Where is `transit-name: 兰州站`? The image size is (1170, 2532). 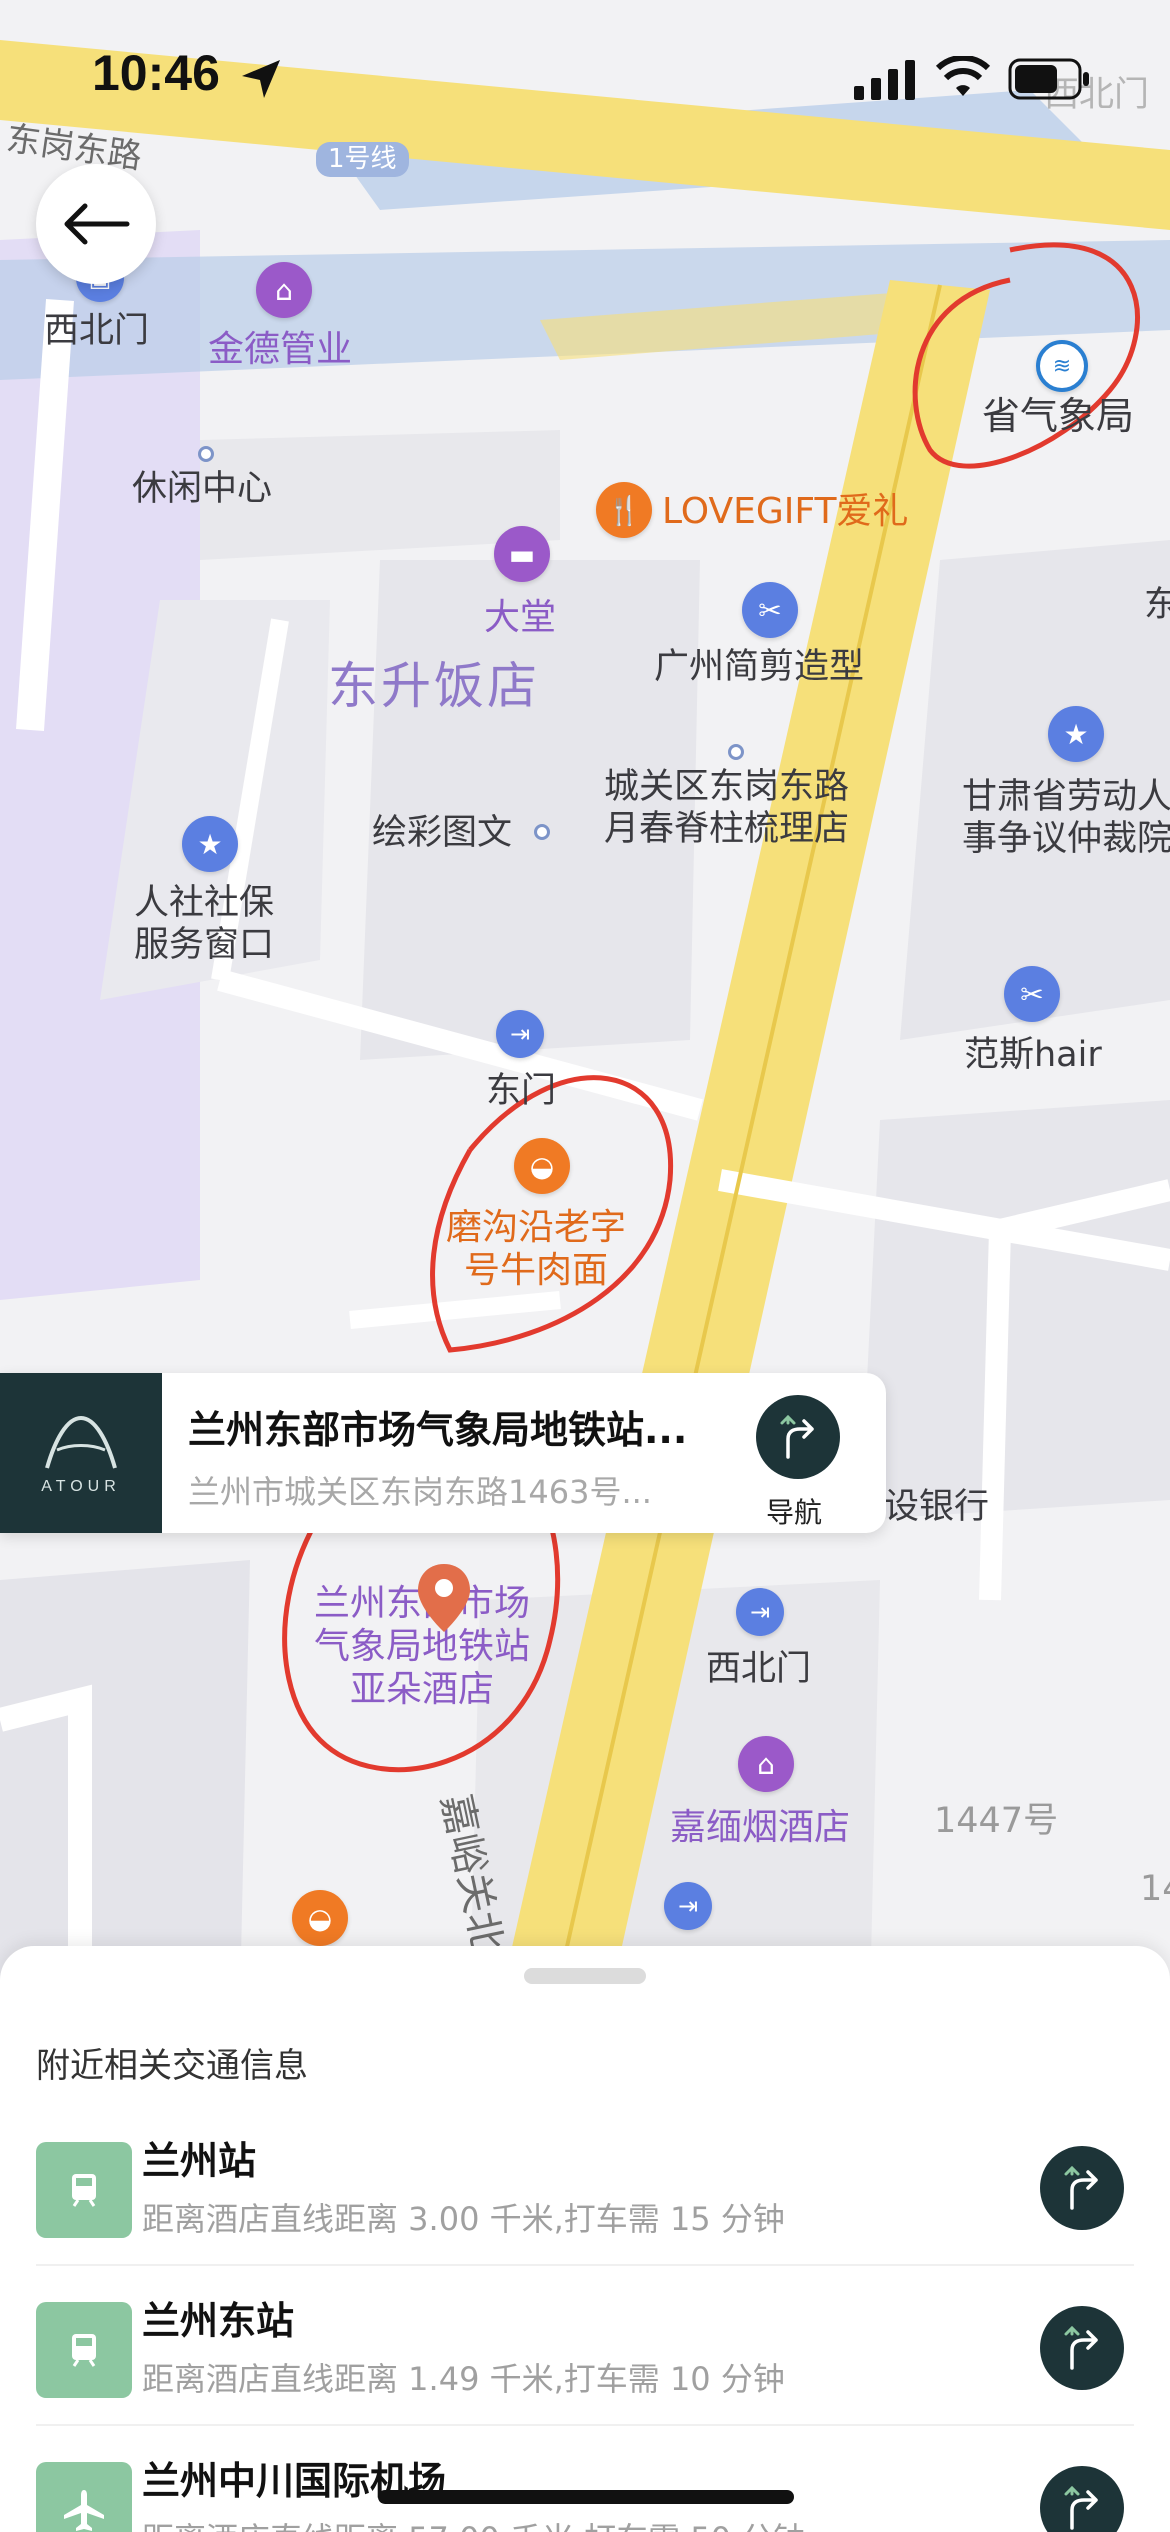 transit-name: 兰州站 is located at coordinates (199, 2161).